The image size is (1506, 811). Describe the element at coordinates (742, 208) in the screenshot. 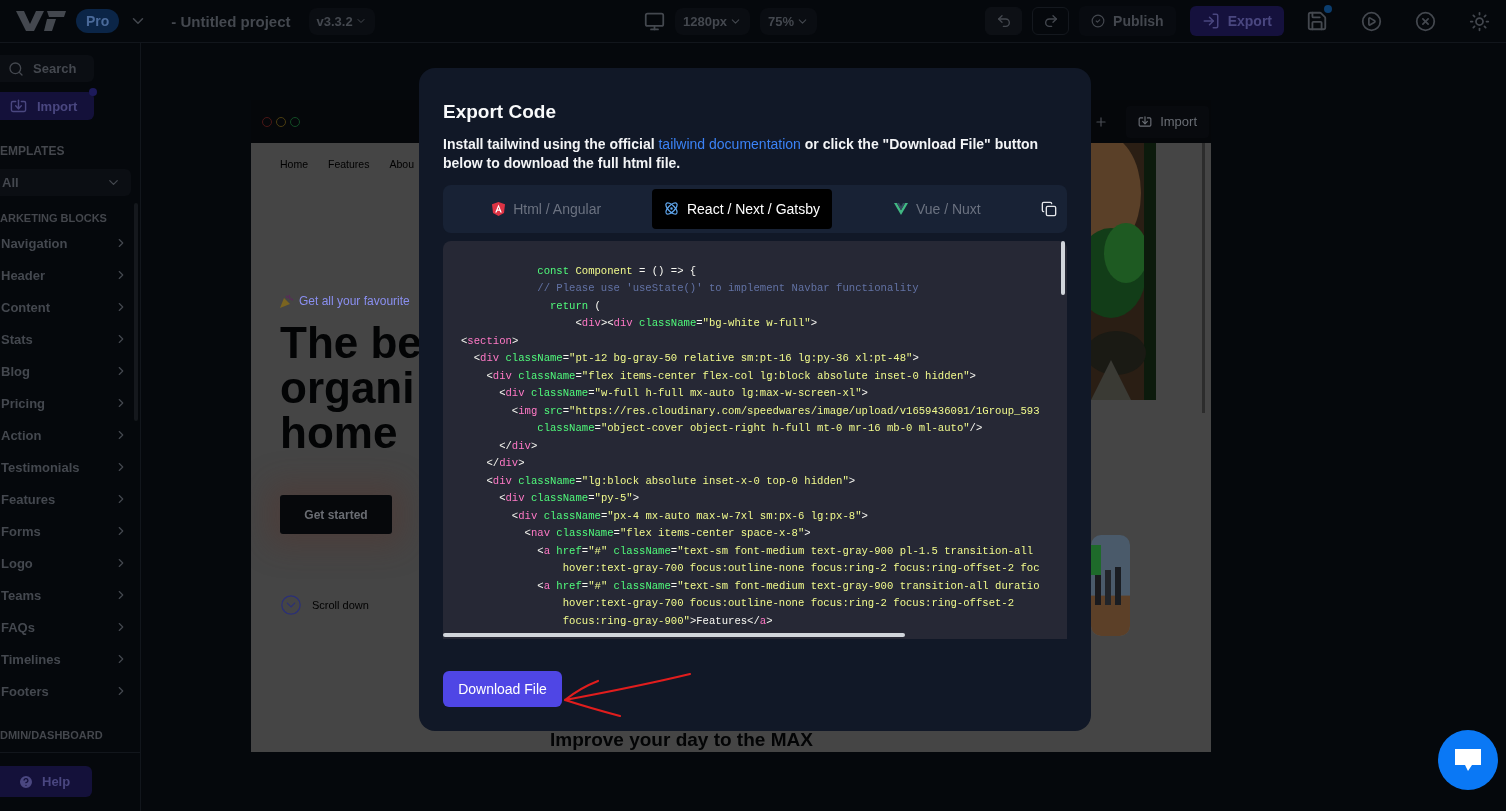

I see `framework-tab: React / Next / Gatsby` at that location.